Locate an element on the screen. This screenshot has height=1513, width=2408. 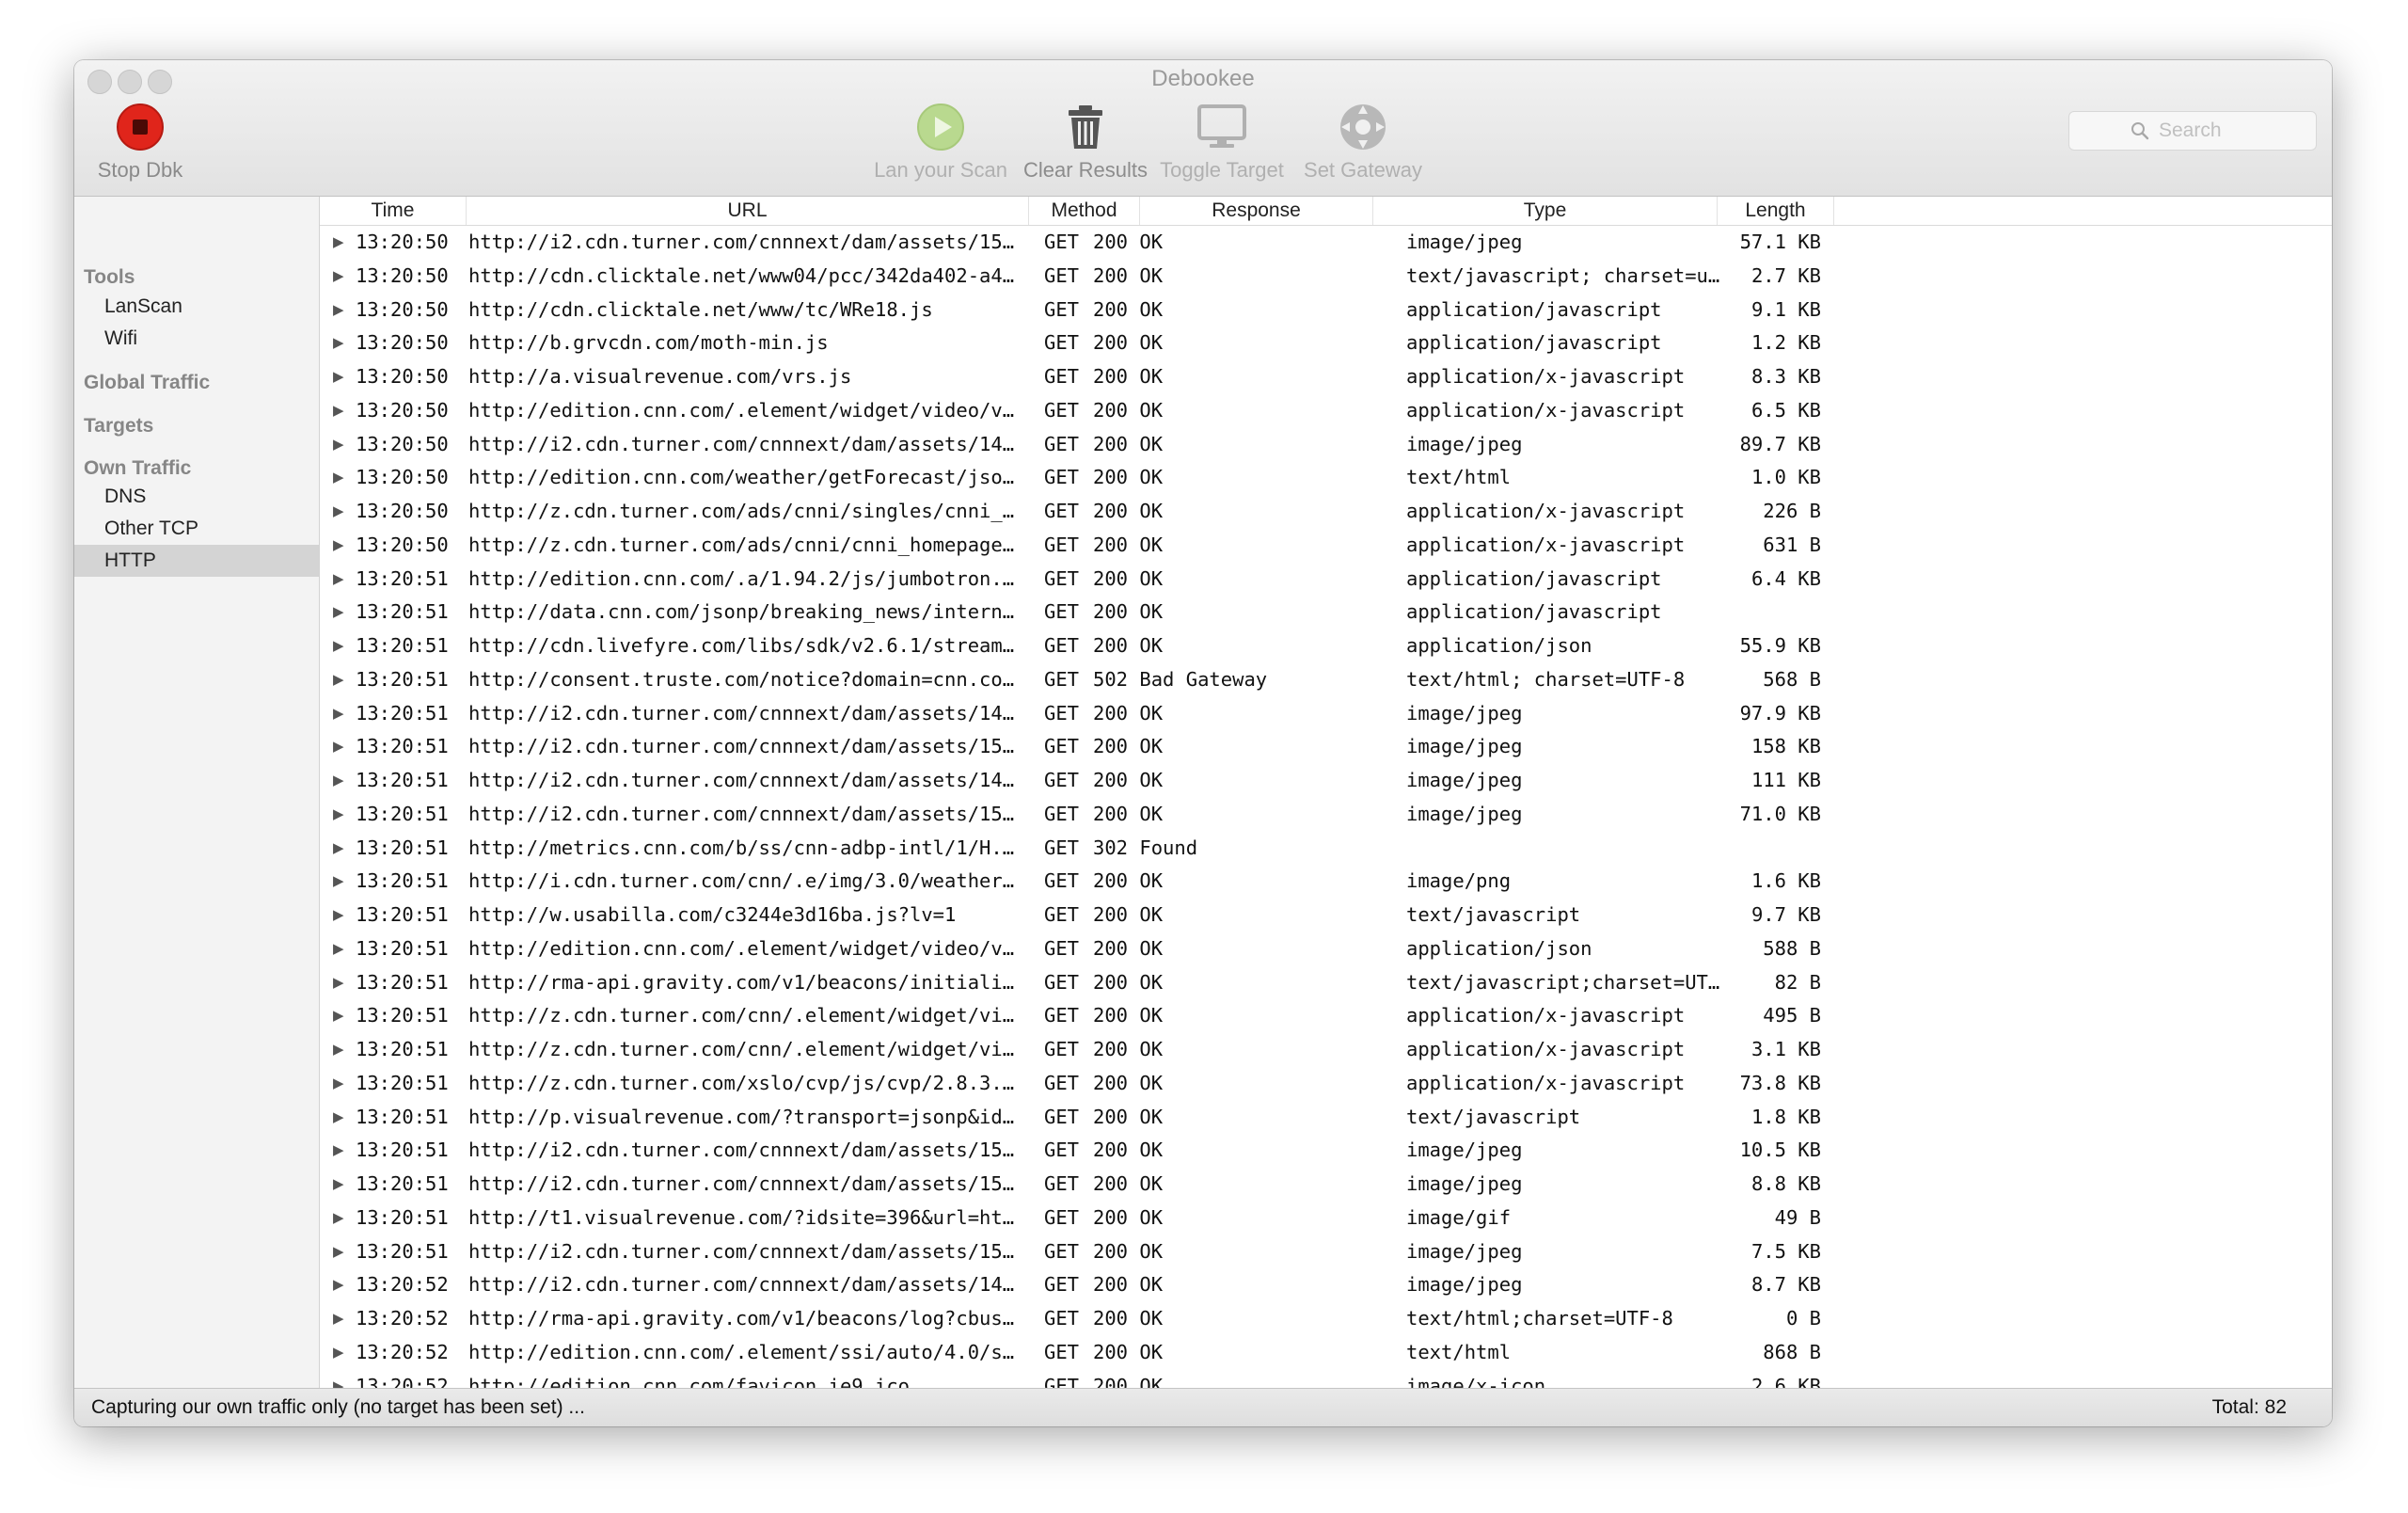
column-header-time: Time is located at coordinates (394, 211).